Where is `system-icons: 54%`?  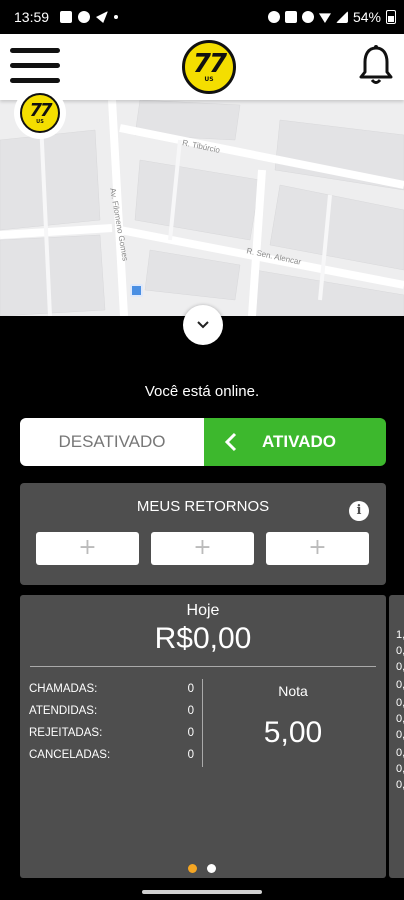 system-icons: 54% is located at coordinates (331, 17).